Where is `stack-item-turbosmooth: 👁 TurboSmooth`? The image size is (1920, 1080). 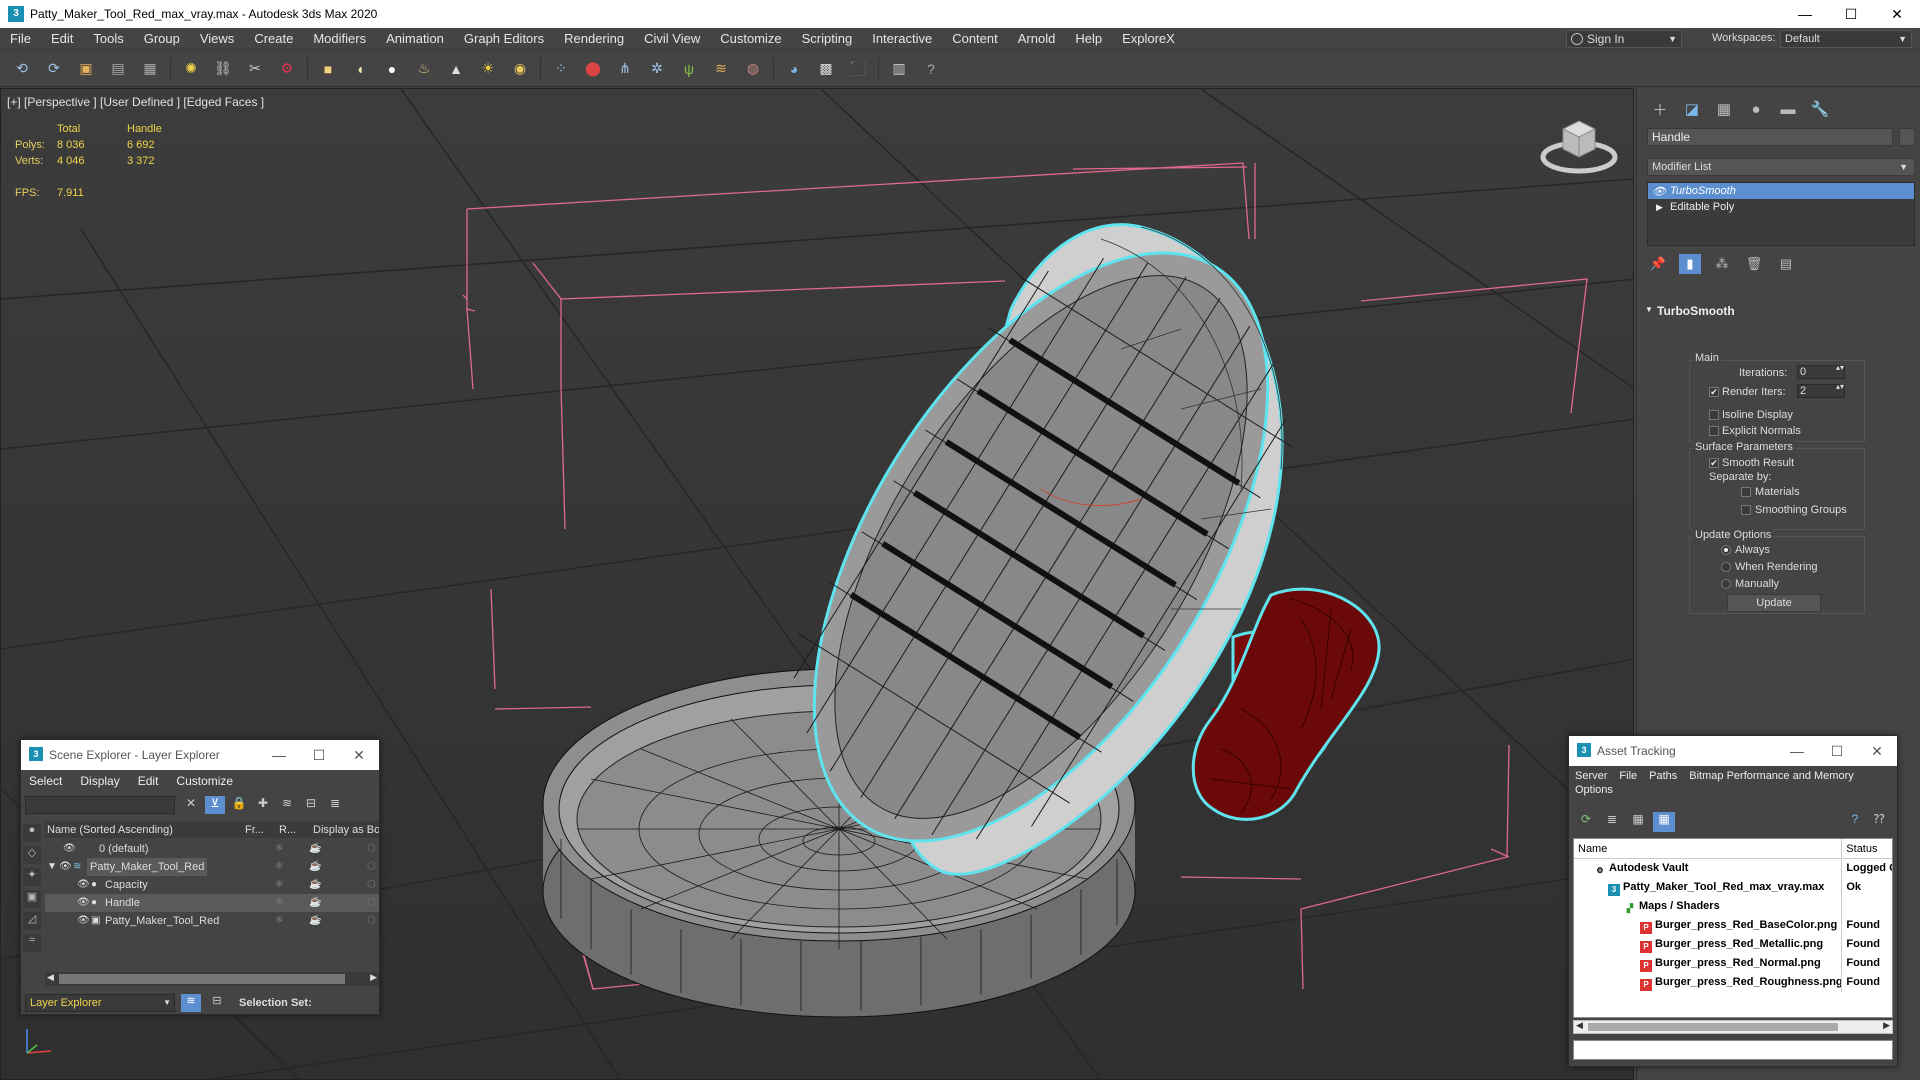 stack-item-turbosmooth: 👁 TurboSmooth is located at coordinates (1781, 191).